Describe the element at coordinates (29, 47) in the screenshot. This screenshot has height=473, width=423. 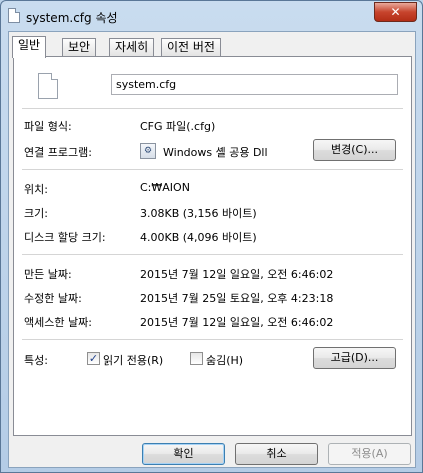
I see `tab-general: 일반` at that location.